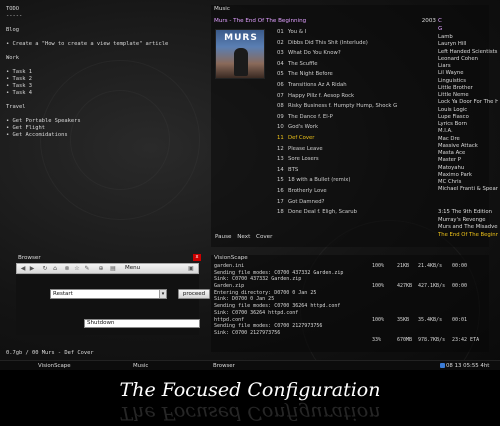 This screenshot has height=426, width=500. Describe the element at coordinates (468, 66) in the screenshot. I see `artist-item: Liars` at that location.